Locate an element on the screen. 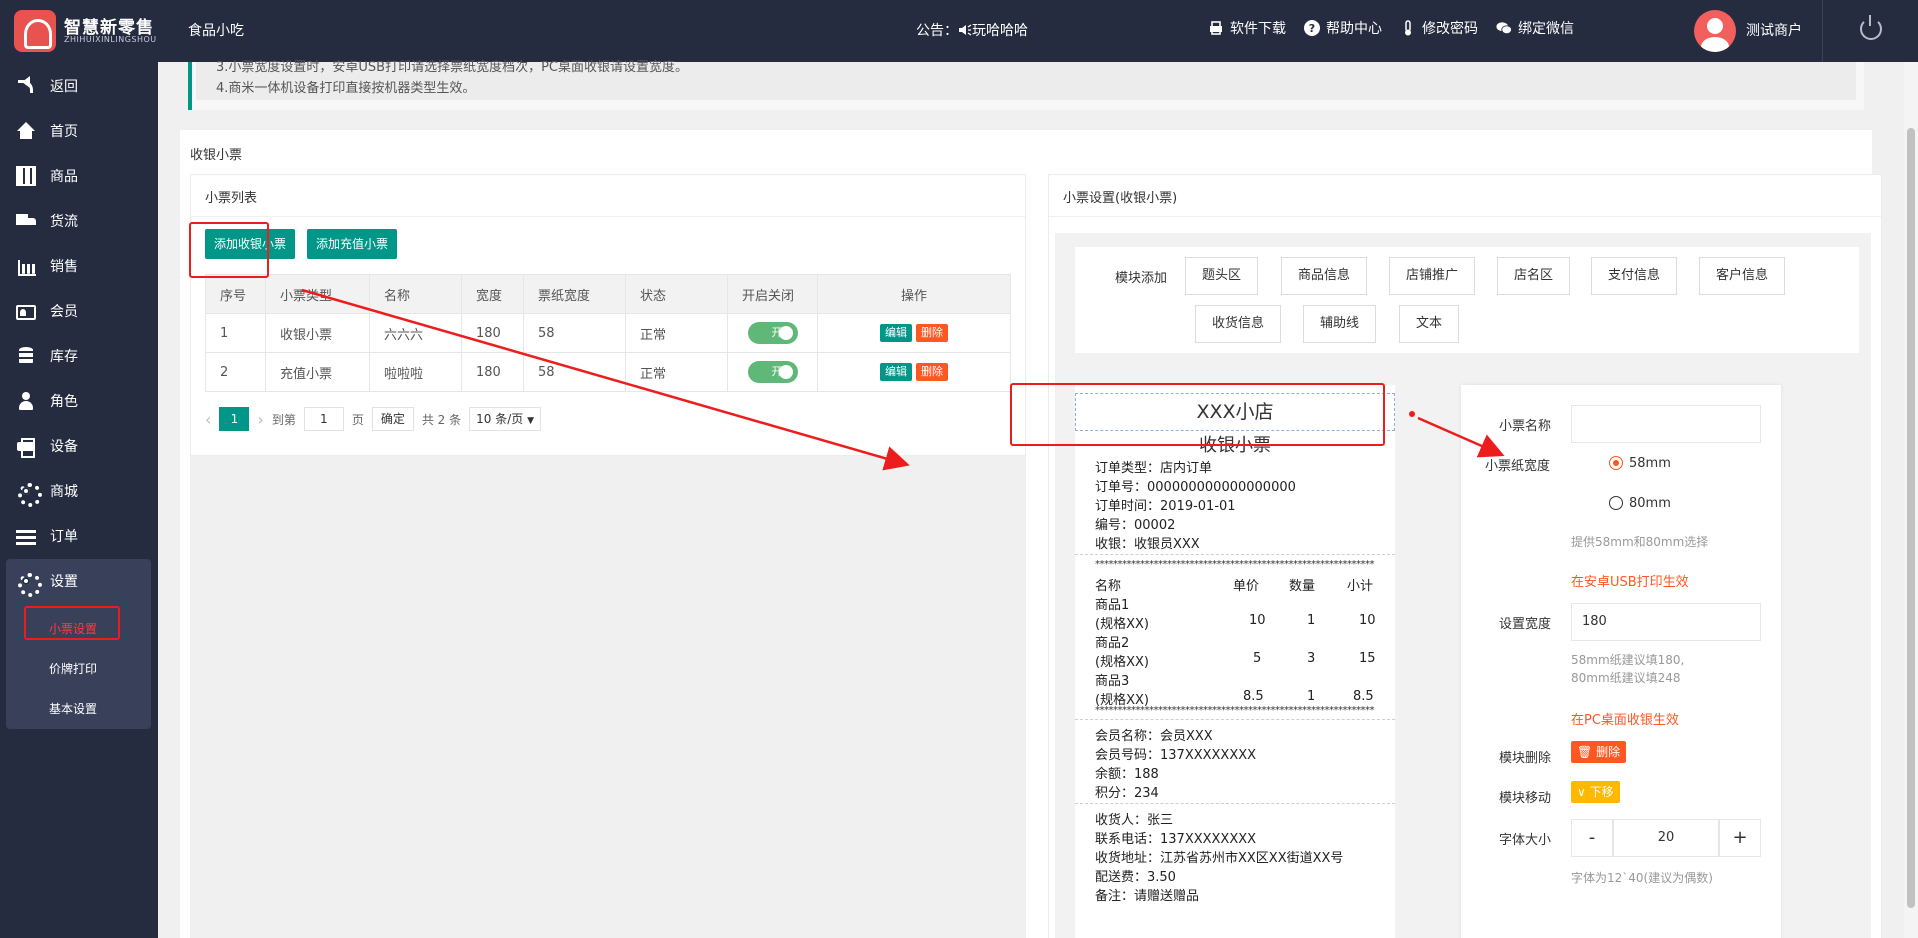  module-promo-button: 店铺推广 is located at coordinates (1432, 276).